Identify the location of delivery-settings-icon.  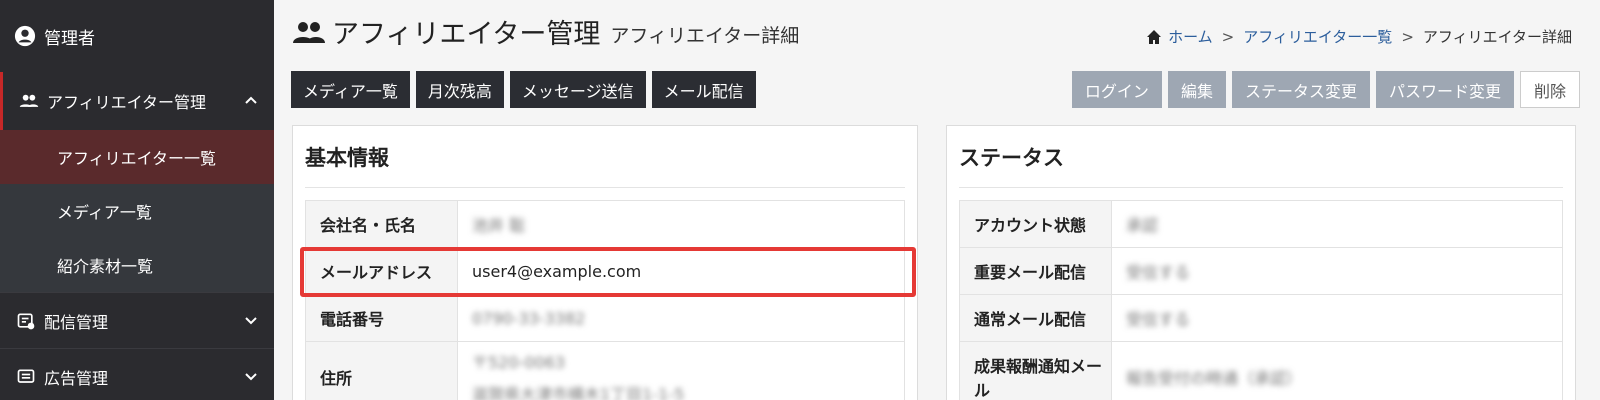
(26, 321).